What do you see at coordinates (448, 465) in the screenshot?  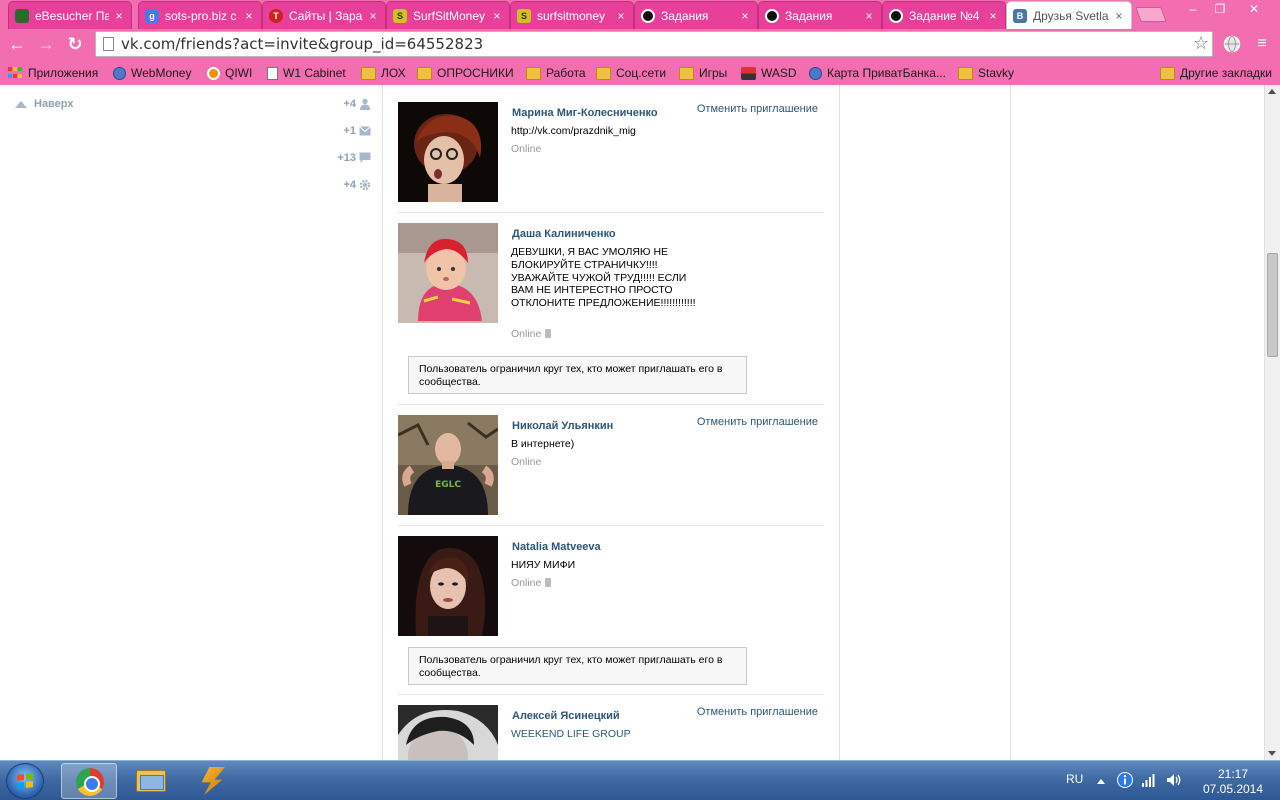 I see `friend-avatar: EGLC` at bounding box center [448, 465].